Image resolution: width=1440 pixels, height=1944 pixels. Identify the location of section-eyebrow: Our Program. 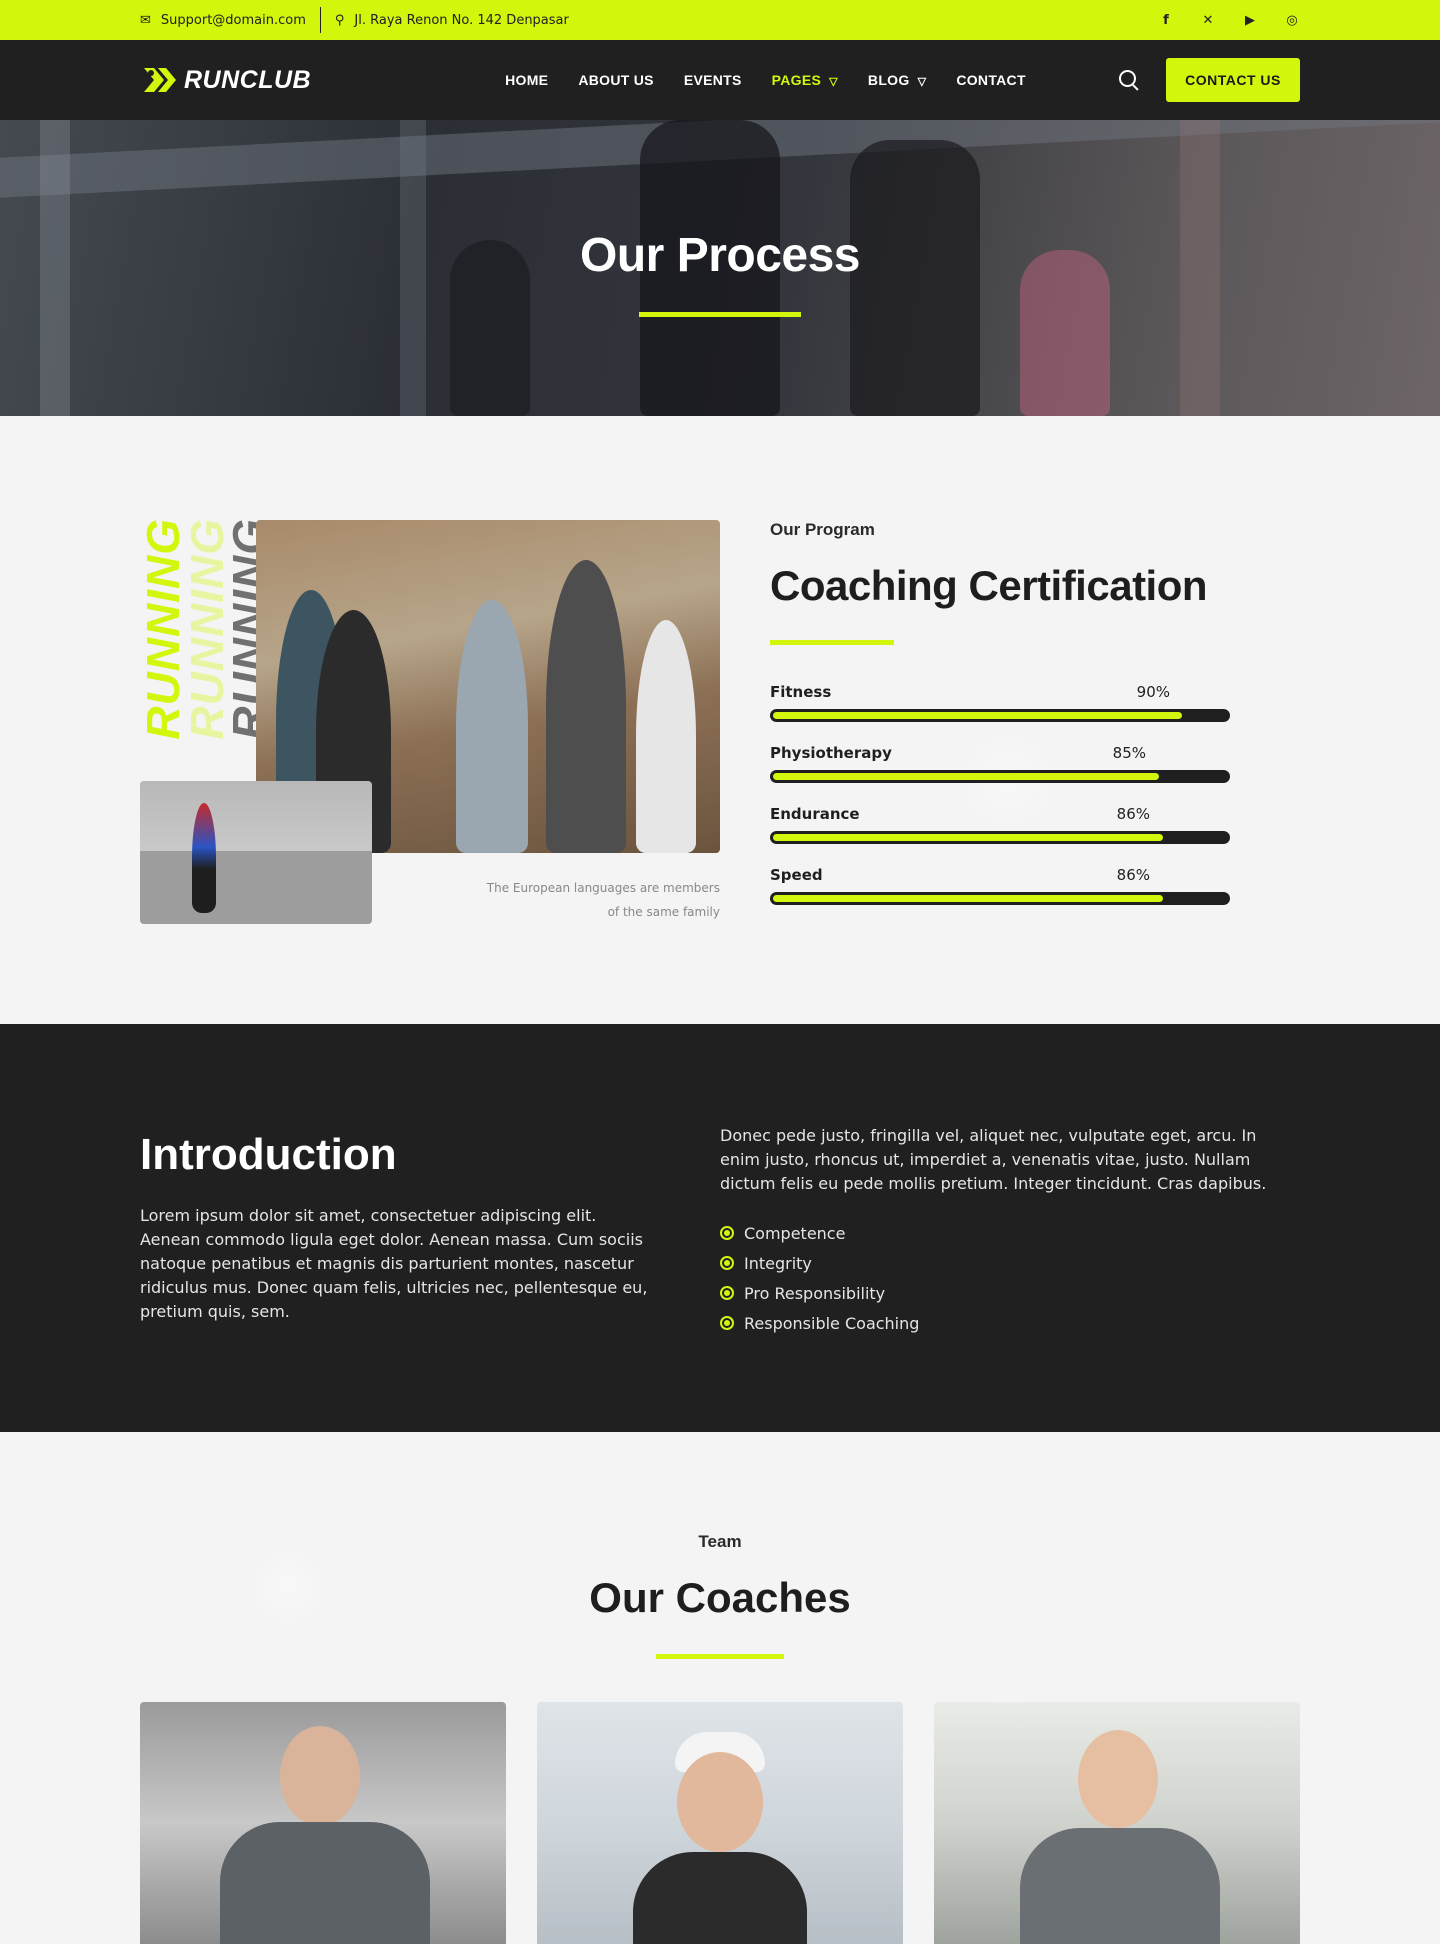
(822, 529).